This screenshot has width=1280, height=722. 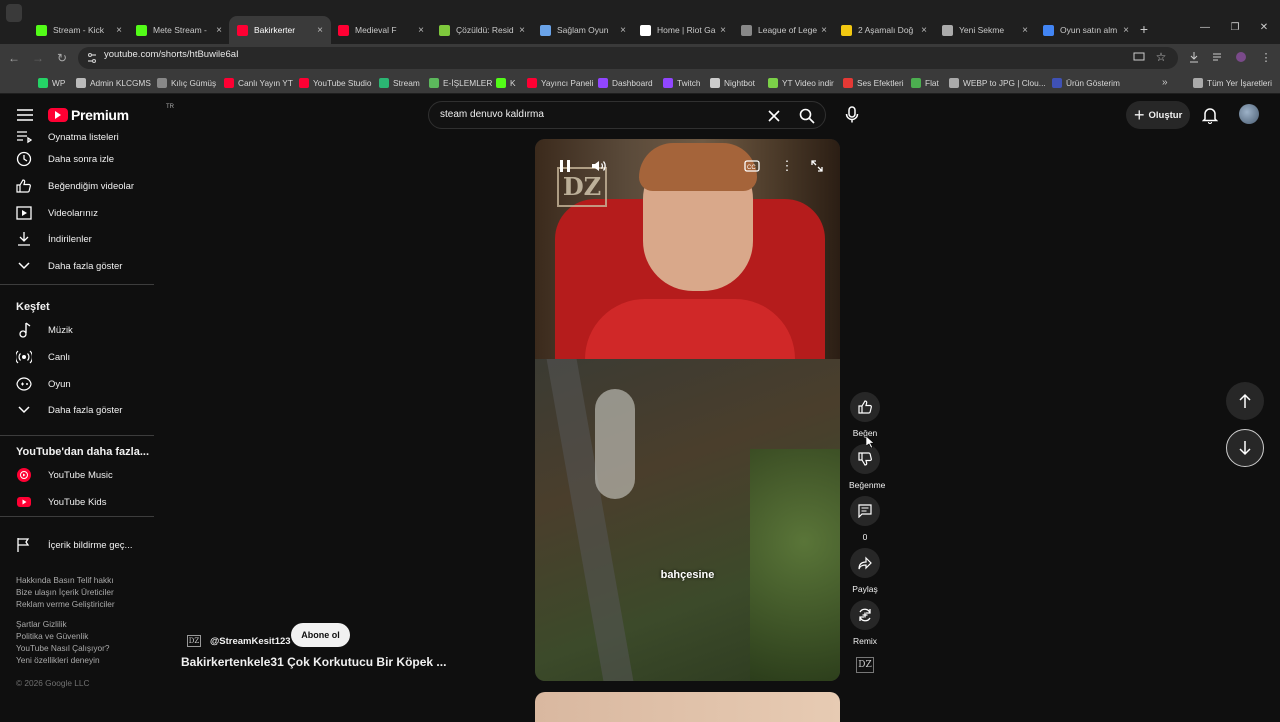 What do you see at coordinates (79, 30) in the screenshot?
I see `tab-0: Stream - Kick ×` at bounding box center [79, 30].